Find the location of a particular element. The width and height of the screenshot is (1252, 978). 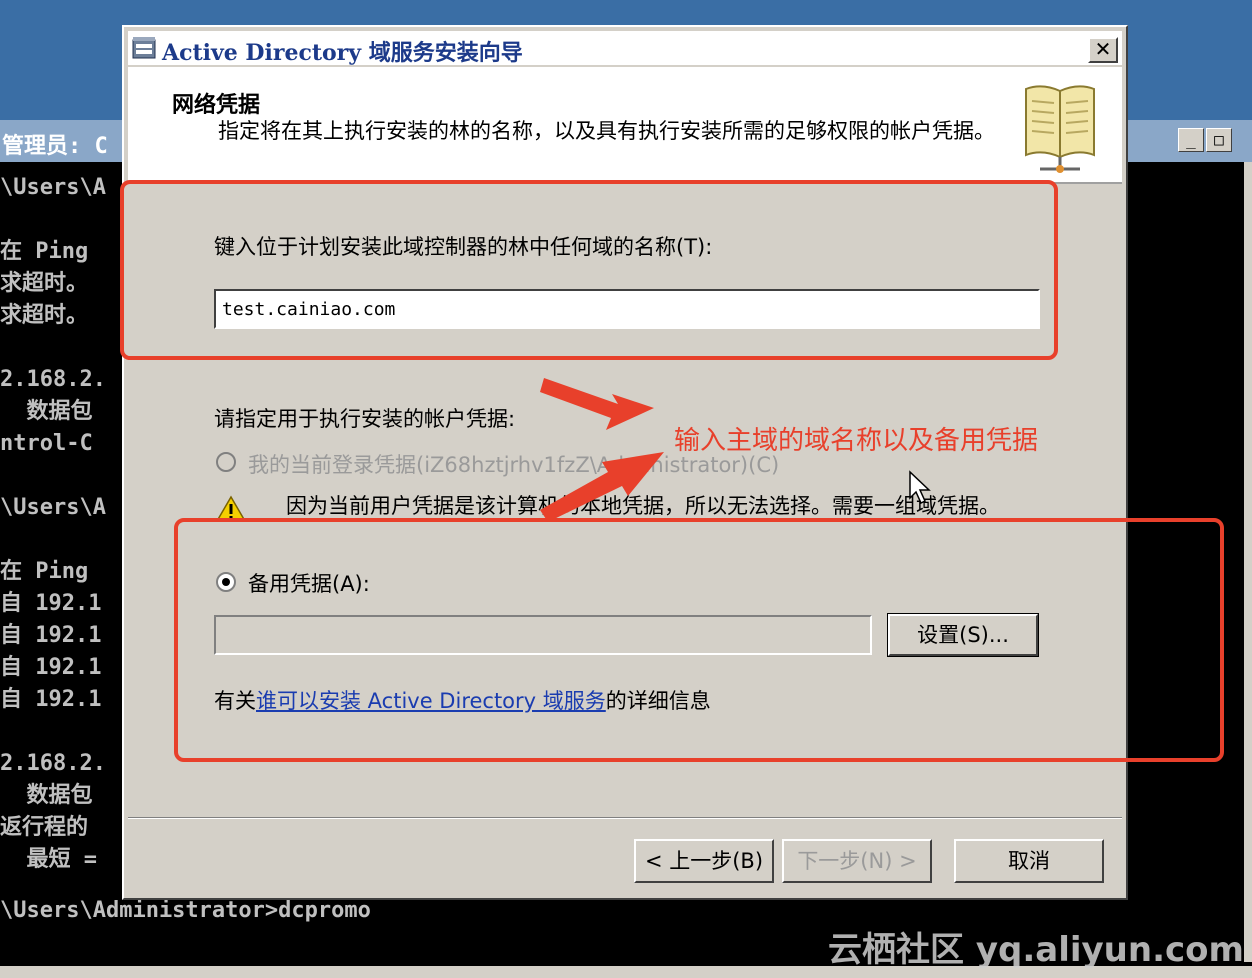

next-button: 下一步(N) > is located at coordinates (857, 861).